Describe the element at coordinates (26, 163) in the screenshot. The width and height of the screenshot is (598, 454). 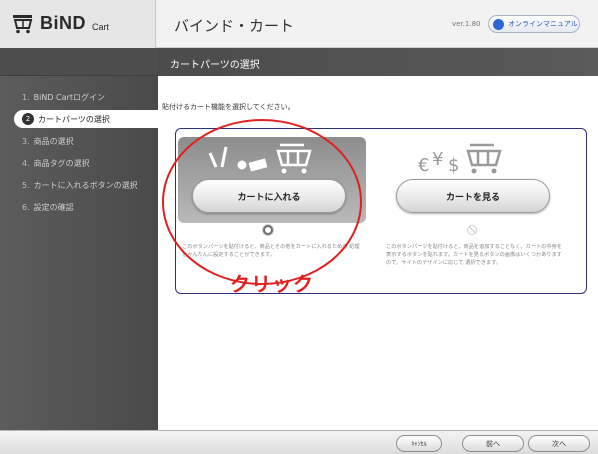
I see `step-number: 4.` at that location.